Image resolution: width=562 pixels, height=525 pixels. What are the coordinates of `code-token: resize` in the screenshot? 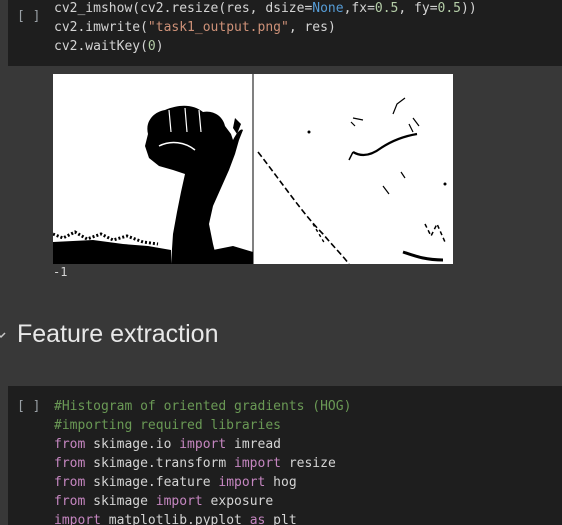 It's located at (308, 463).